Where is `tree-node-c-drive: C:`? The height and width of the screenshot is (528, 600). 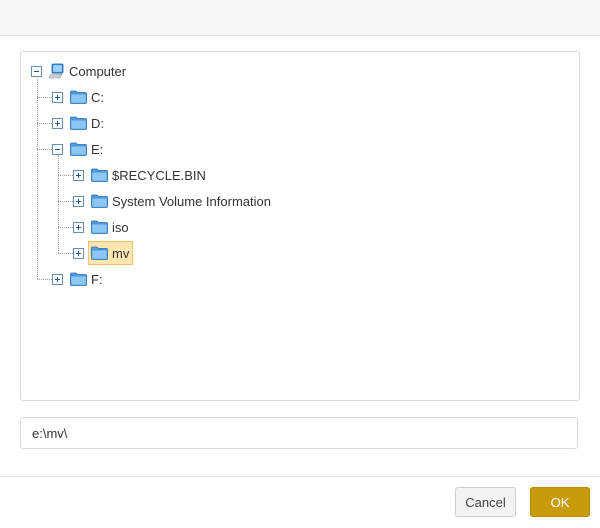
tree-node-c-drive: C: is located at coordinates (80, 97).